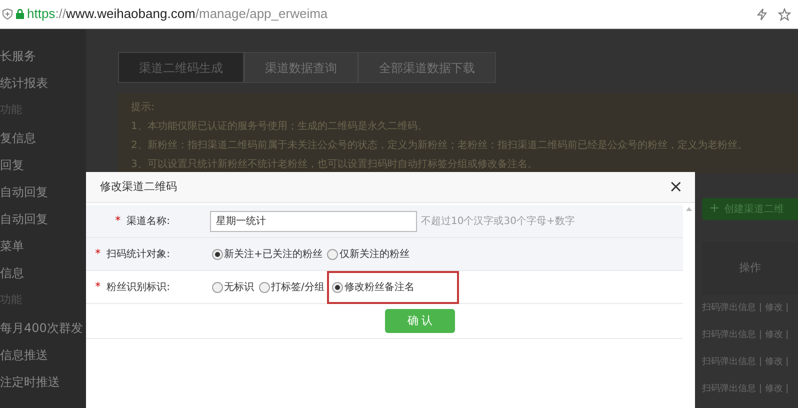  What do you see at coordinates (498, 221) in the screenshot?
I see `field-hint: 不超过10个汉字或30个字母+数字` at bounding box center [498, 221].